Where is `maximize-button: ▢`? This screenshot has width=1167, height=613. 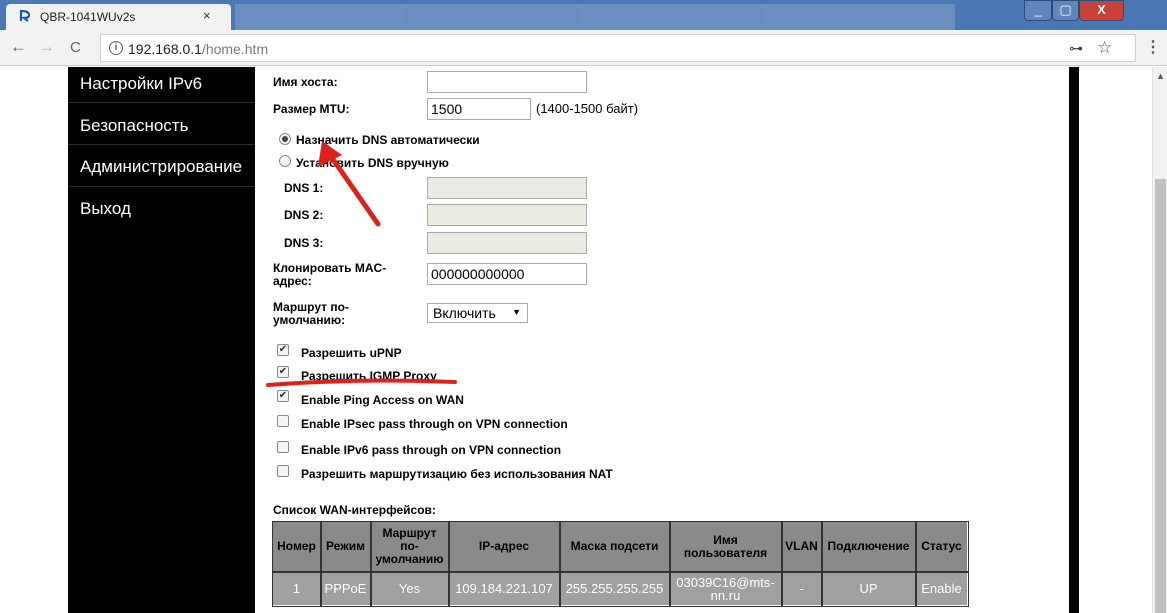 maximize-button: ▢ is located at coordinates (1065, 10).